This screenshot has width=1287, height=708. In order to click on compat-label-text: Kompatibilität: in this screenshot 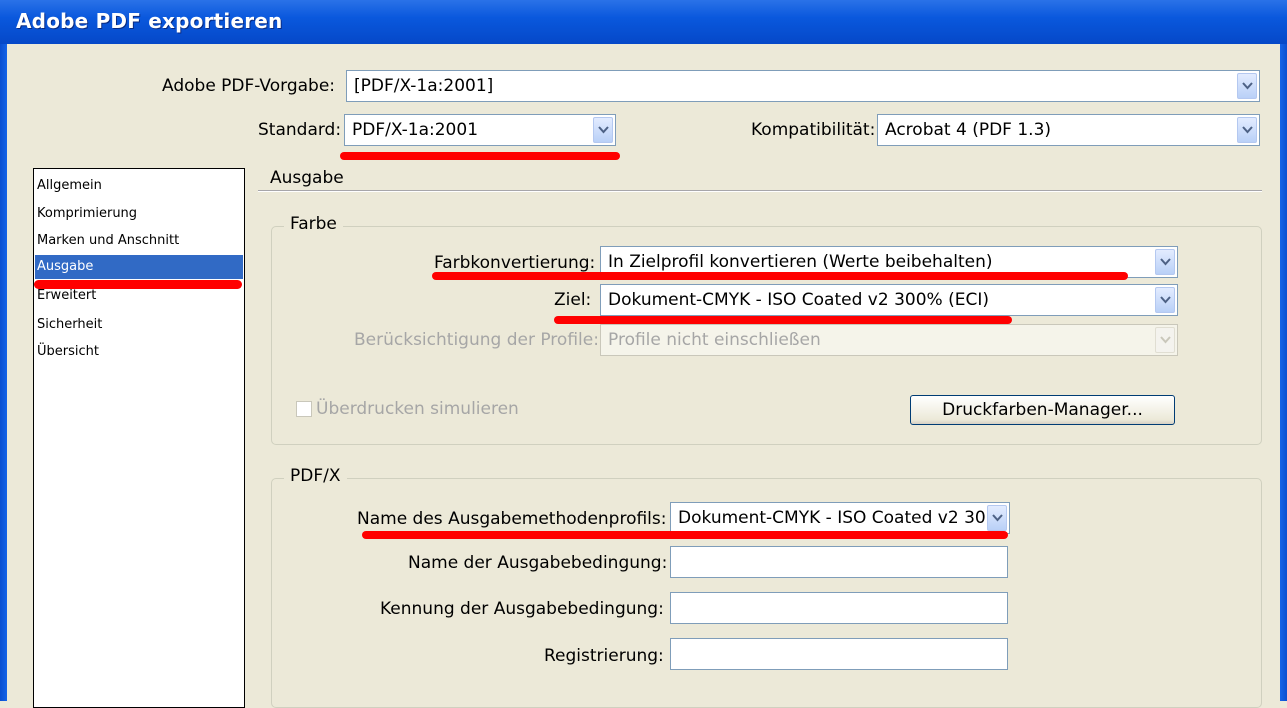, I will do `click(813, 130)`.